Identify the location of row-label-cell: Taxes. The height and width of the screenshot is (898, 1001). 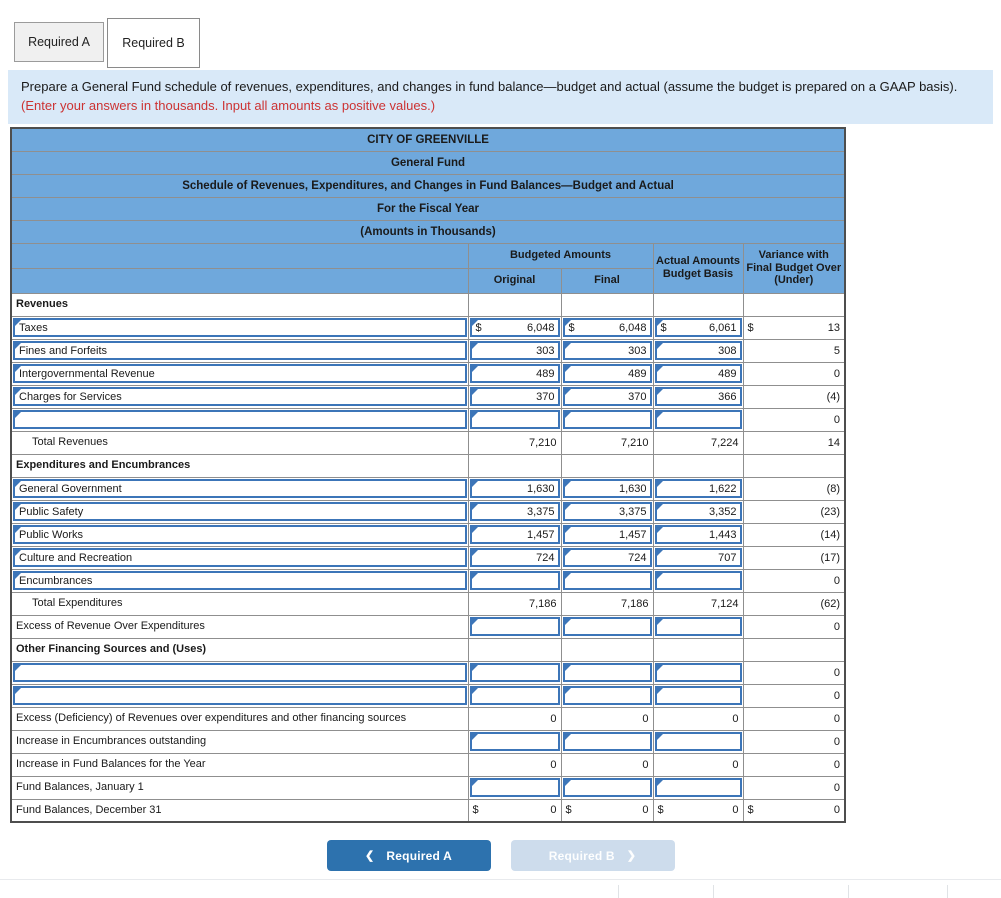
(239, 327).